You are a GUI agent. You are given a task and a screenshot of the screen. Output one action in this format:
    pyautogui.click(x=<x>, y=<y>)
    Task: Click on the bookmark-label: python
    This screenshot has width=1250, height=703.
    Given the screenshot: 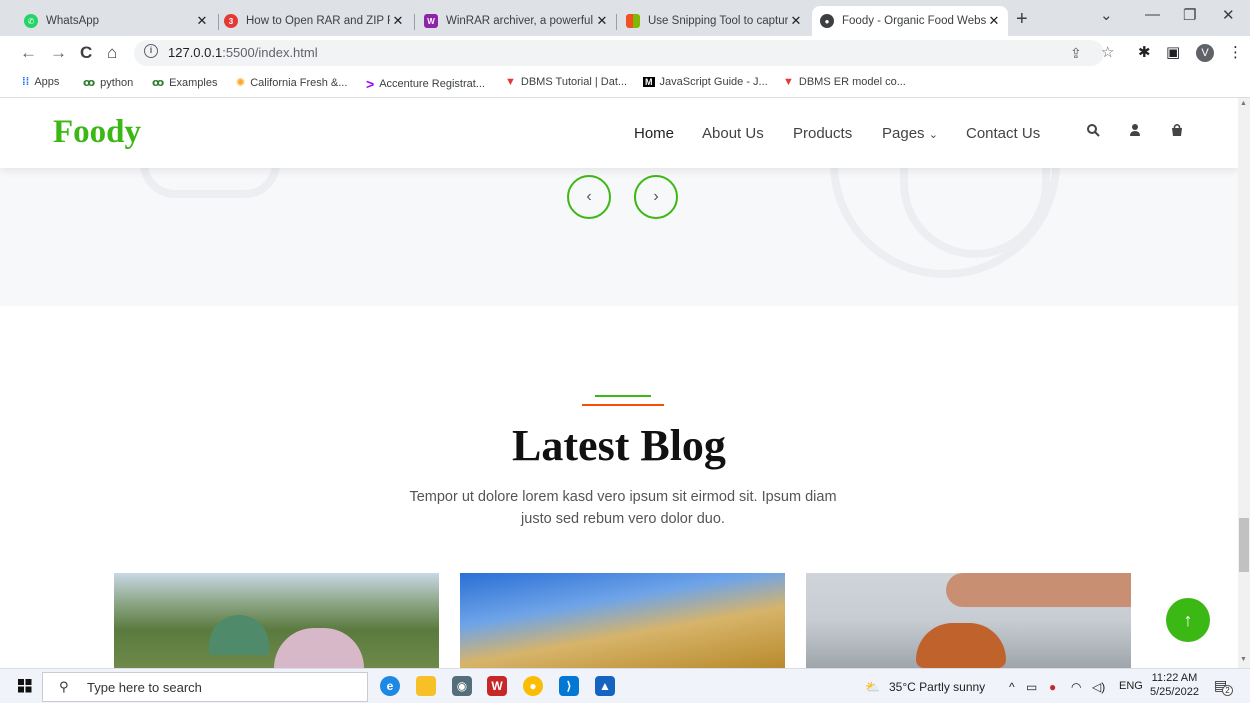 What is the action you would take?
    pyautogui.click(x=117, y=82)
    